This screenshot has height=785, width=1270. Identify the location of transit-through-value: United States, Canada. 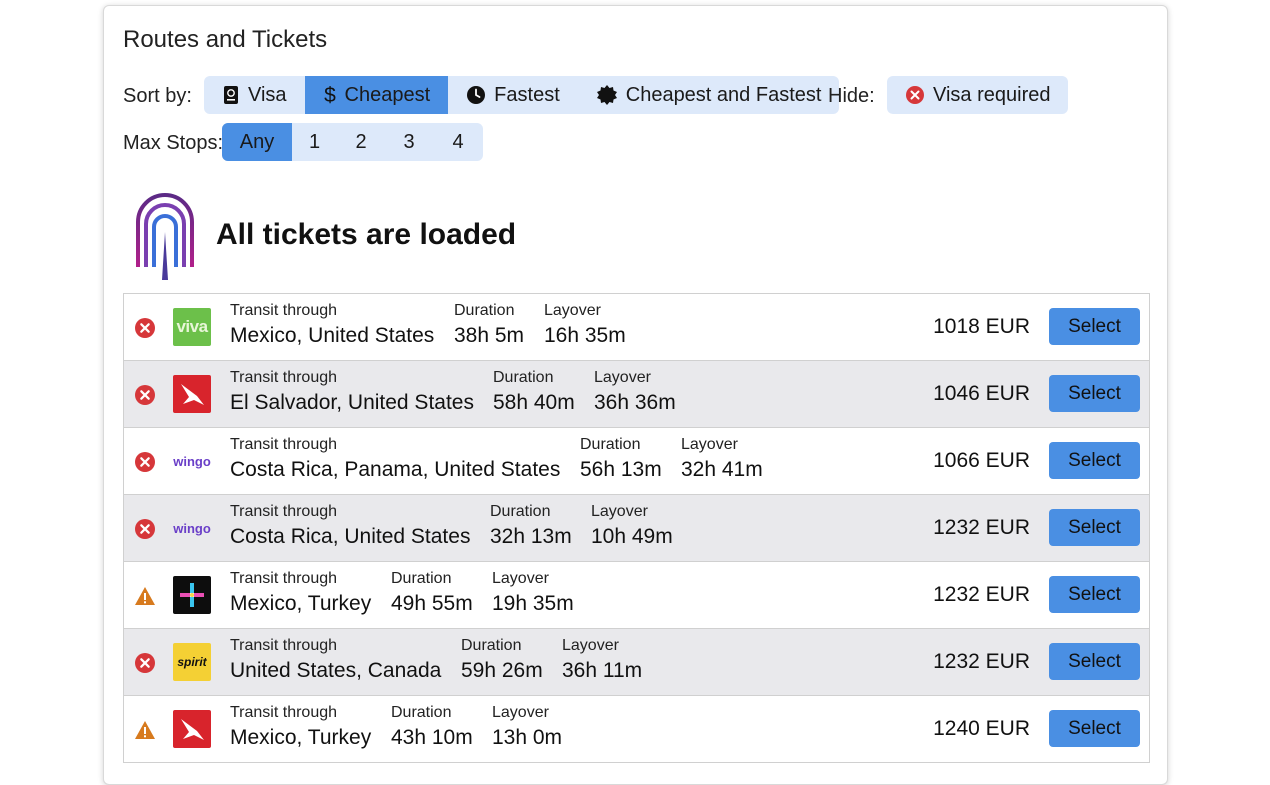
(336, 670).